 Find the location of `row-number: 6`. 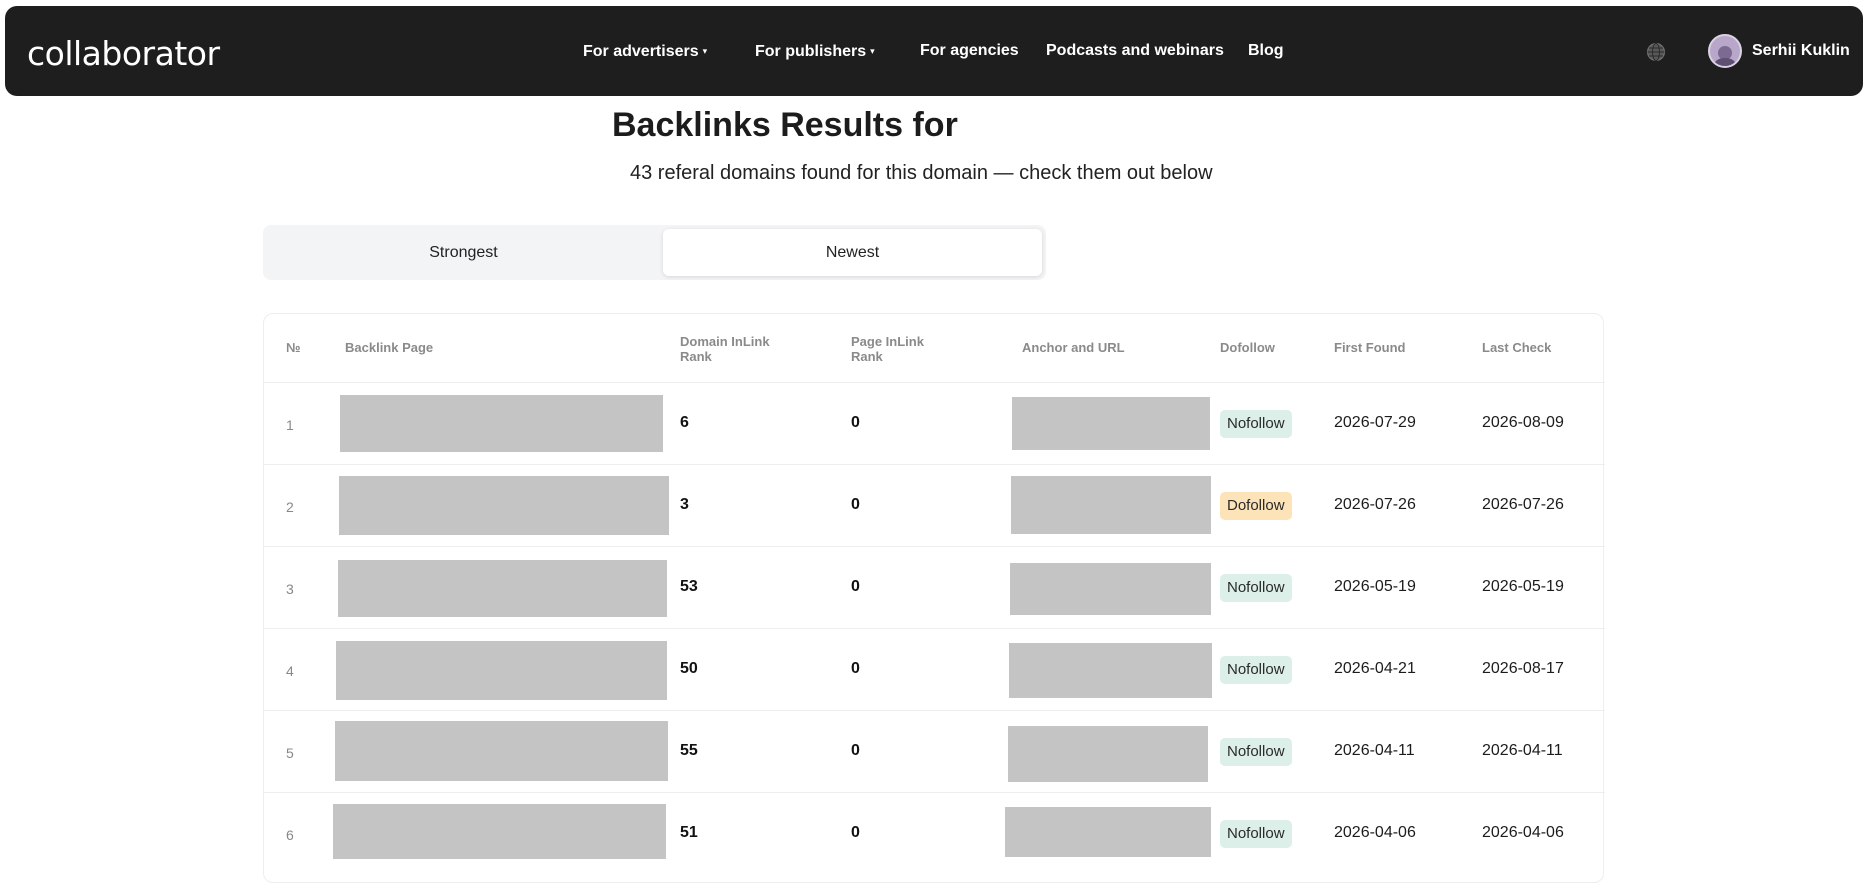

row-number: 6 is located at coordinates (290, 835).